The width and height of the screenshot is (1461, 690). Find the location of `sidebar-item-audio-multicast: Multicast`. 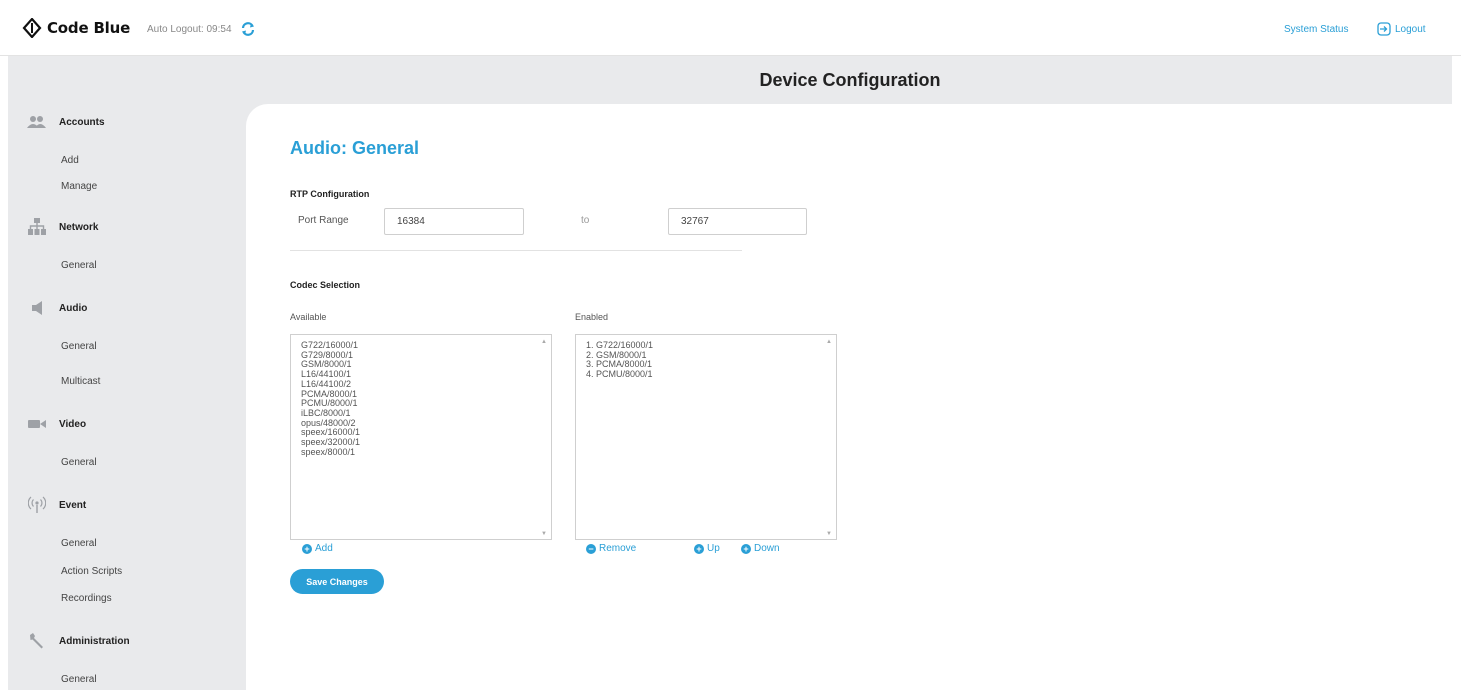

sidebar-item-audio-multicast: Multicast is located at coordinates (80, 381).